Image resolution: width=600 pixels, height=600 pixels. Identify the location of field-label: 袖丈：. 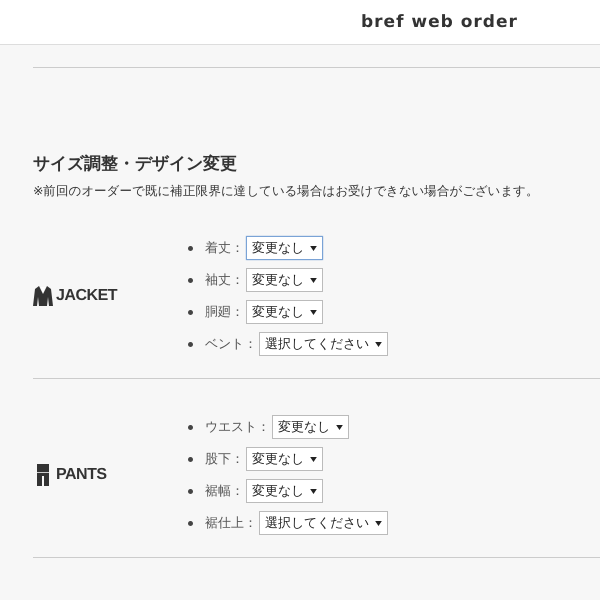
(224, 280).